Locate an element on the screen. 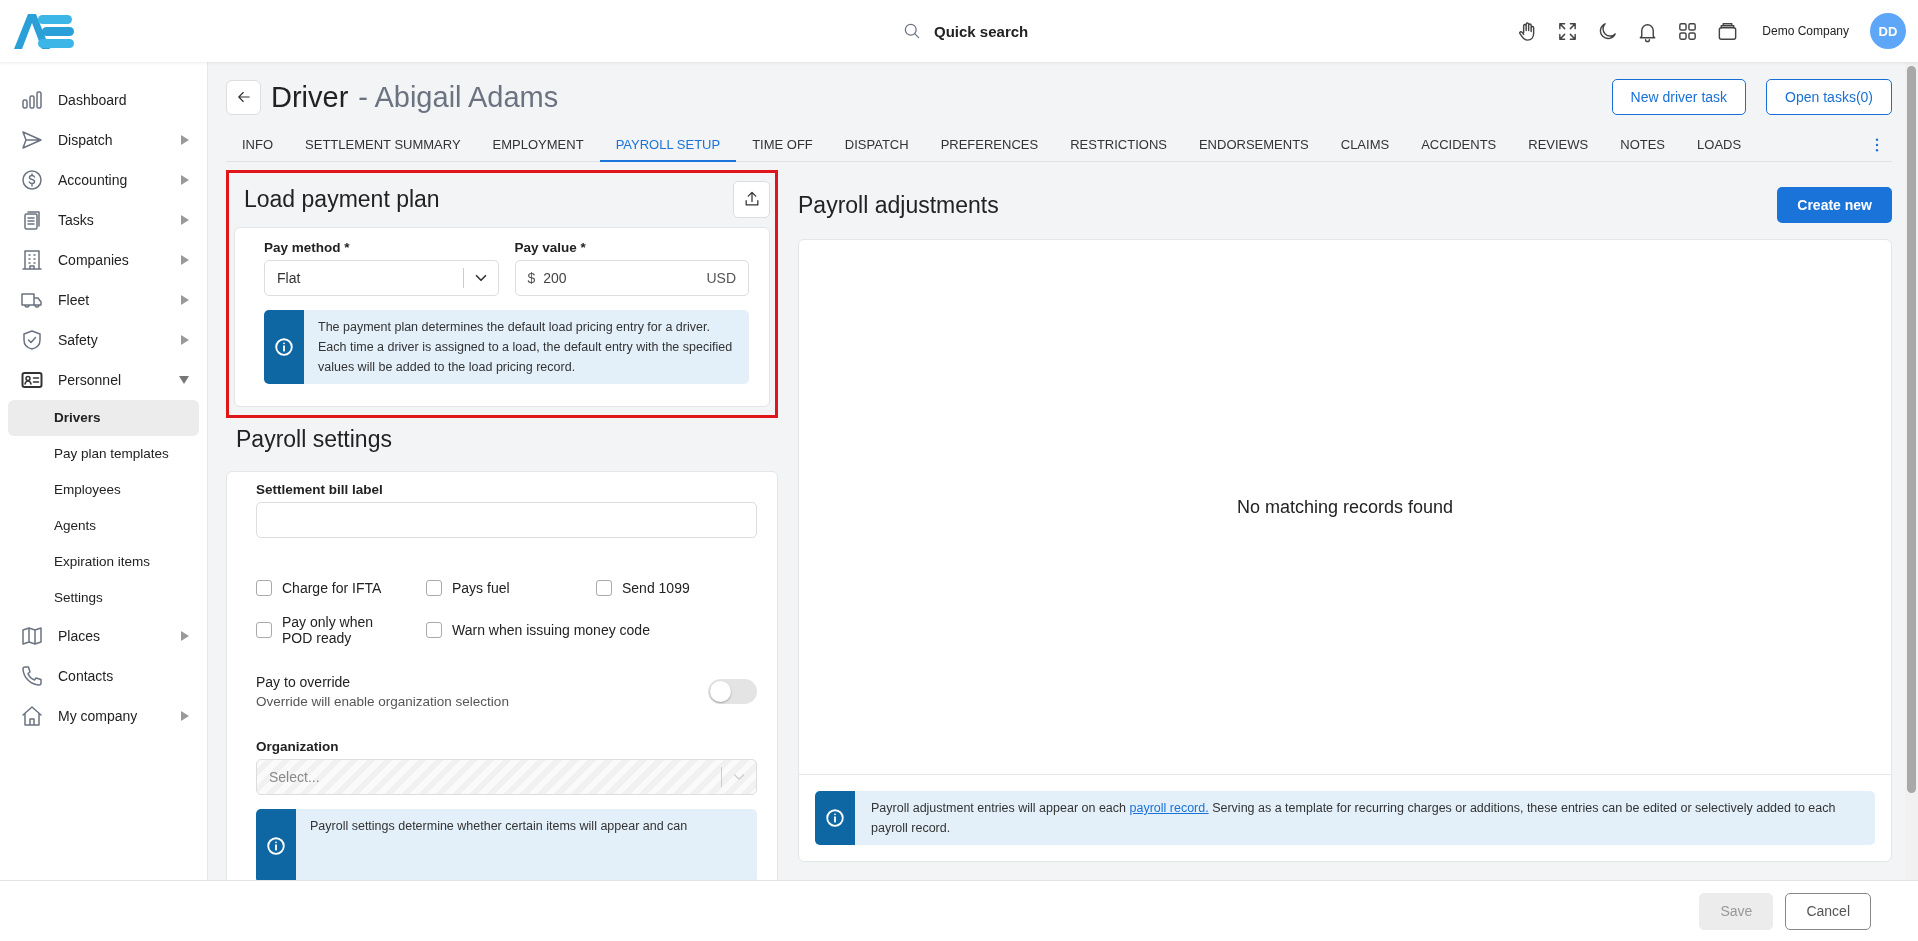  checkbox-option: Pay only when POD ready is located at coordinates (341, 630).